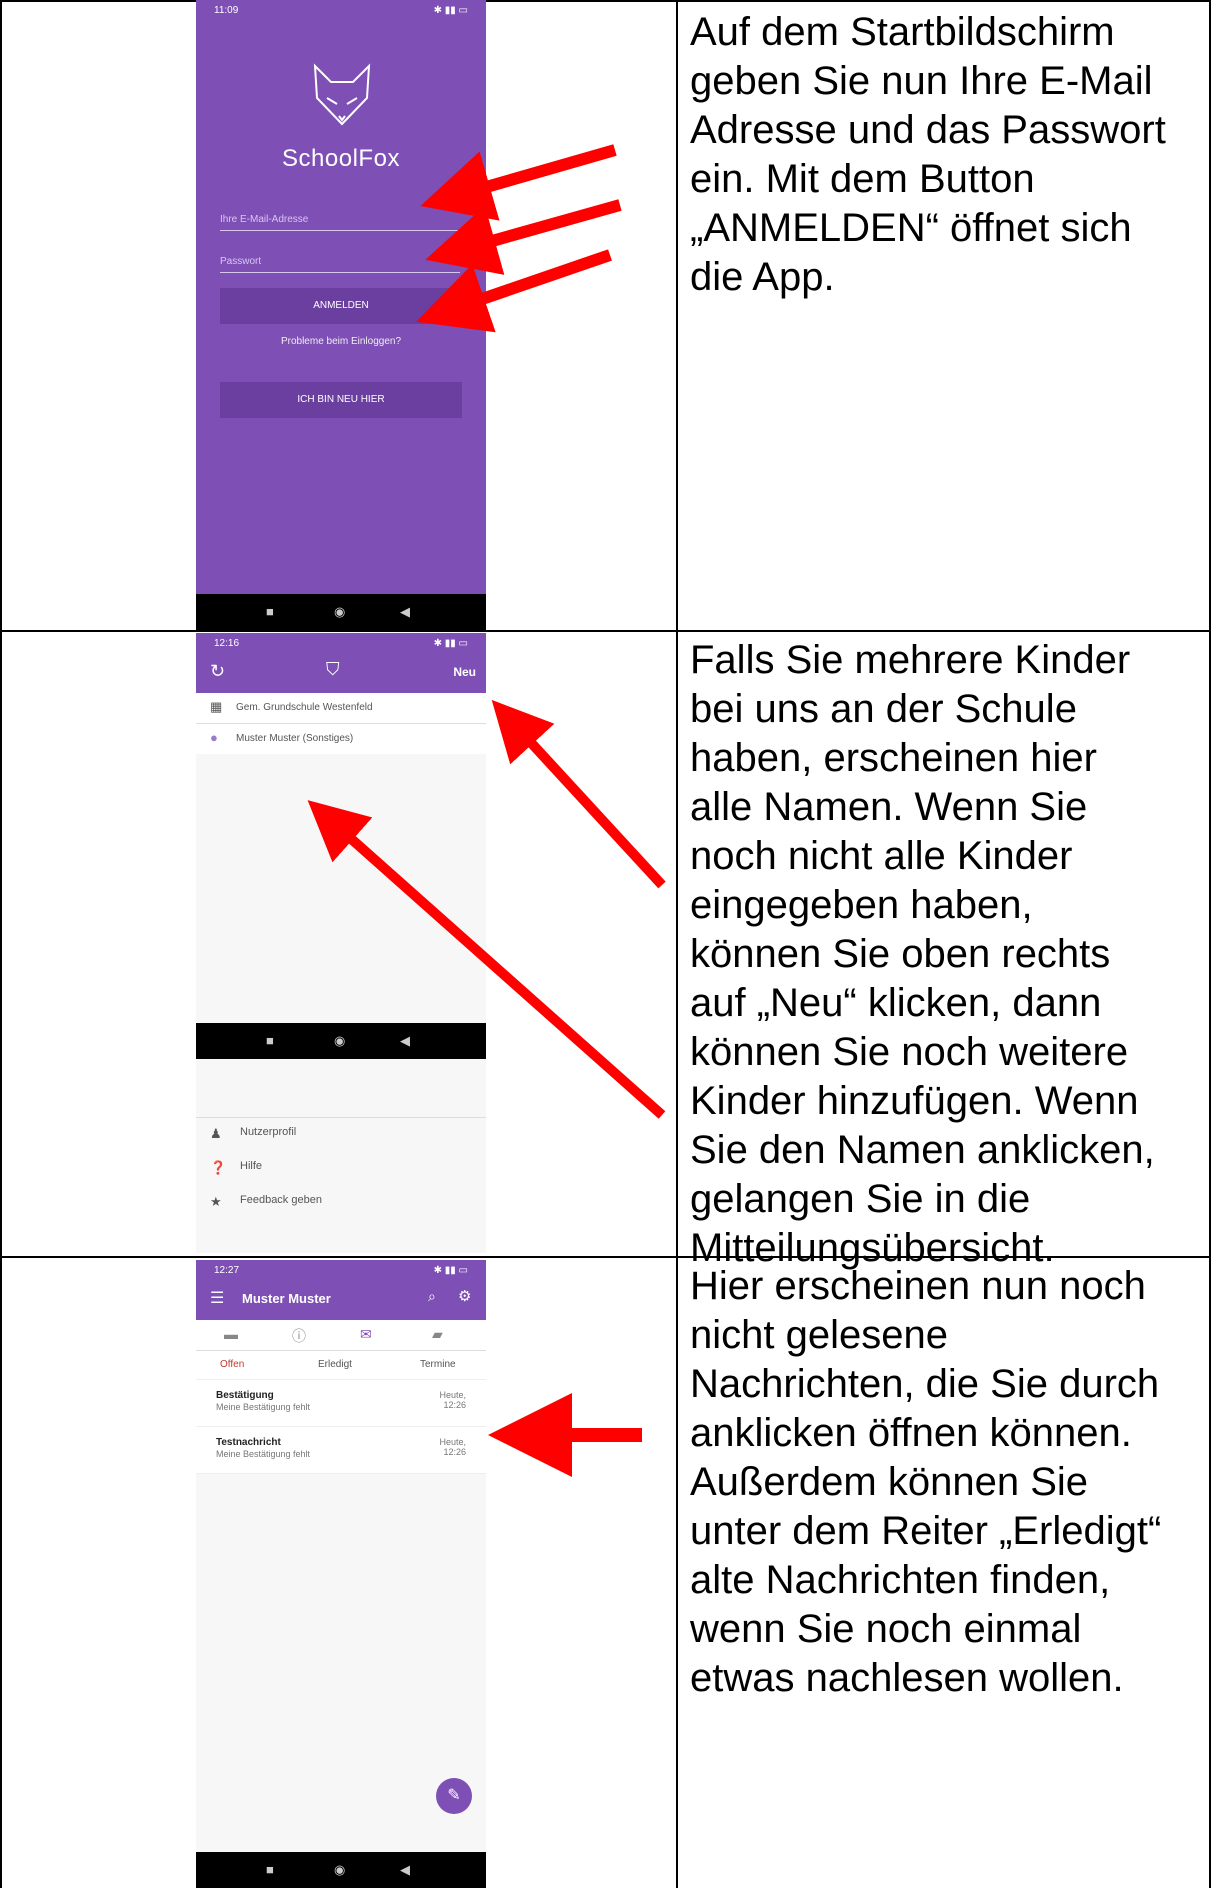 This screenshot has width=1211, height=1888. What do you see at coordinates (523, 237) in the screenshot?
I see `arrow-to-password` at bounding box center [523, 237].